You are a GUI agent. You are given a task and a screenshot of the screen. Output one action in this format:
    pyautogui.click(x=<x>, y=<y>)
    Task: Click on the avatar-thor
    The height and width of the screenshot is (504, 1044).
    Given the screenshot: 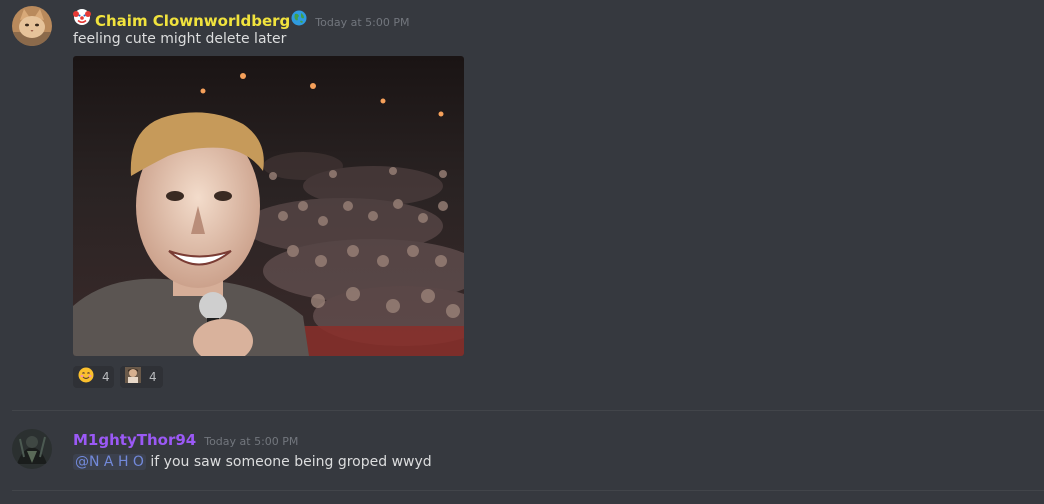 What is the action you would take?
    pyautogui.click(x=32, y=449)
    